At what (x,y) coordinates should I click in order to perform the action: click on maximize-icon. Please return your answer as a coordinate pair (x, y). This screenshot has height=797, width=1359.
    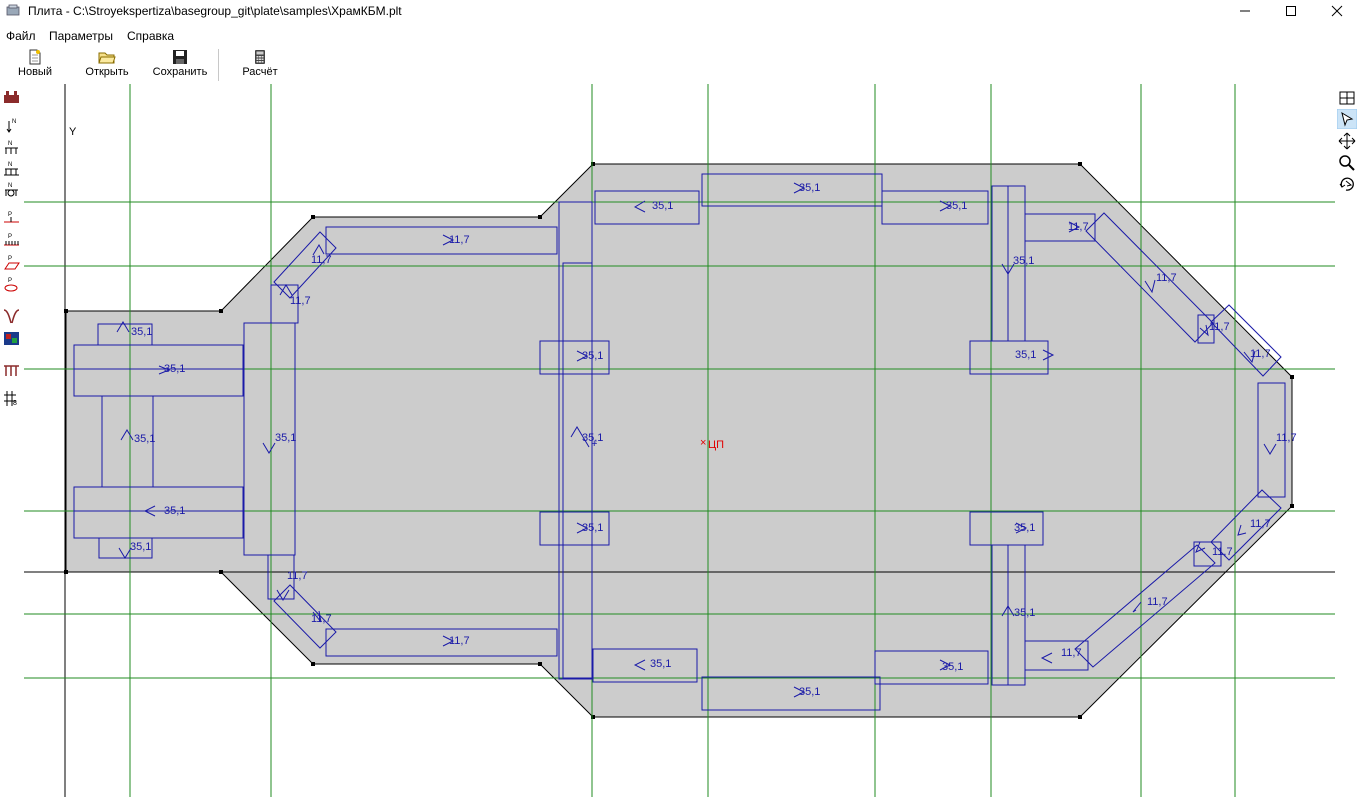
    Looking at the image, I should click on (1291, 11).